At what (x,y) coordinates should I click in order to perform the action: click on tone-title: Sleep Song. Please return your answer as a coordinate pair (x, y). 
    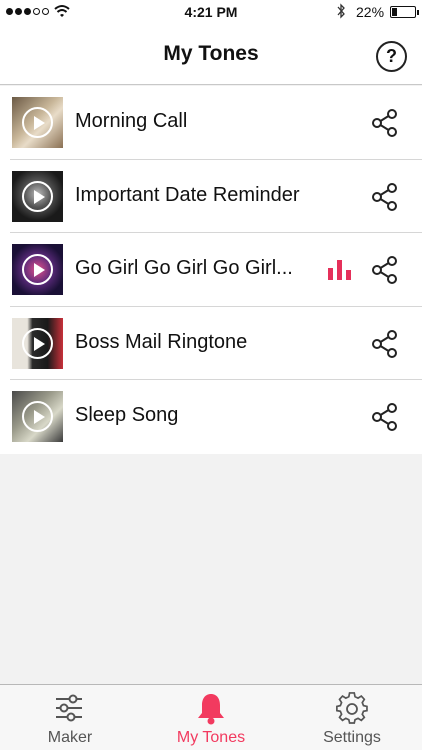
    Looking at the image, I should click on (127, 415).